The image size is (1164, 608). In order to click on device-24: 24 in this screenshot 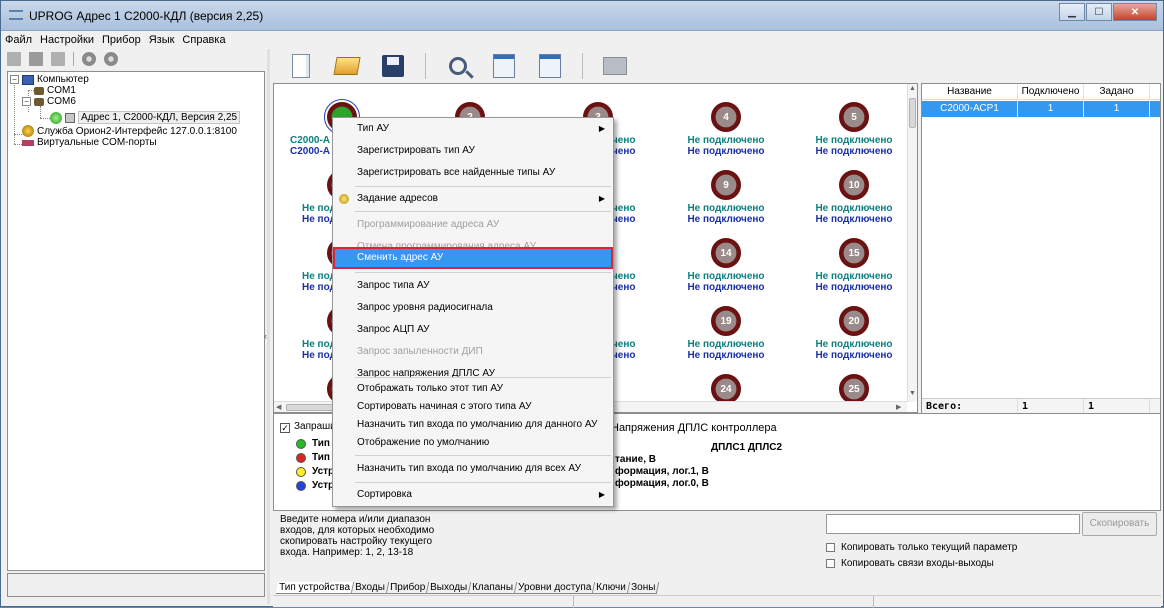, I will do `click(726, 389)`.